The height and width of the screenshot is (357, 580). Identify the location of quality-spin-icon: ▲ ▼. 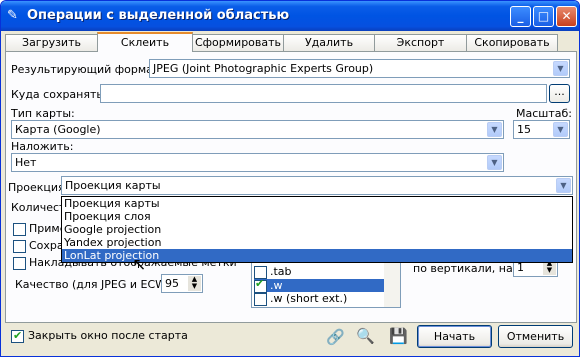
(194, 283).